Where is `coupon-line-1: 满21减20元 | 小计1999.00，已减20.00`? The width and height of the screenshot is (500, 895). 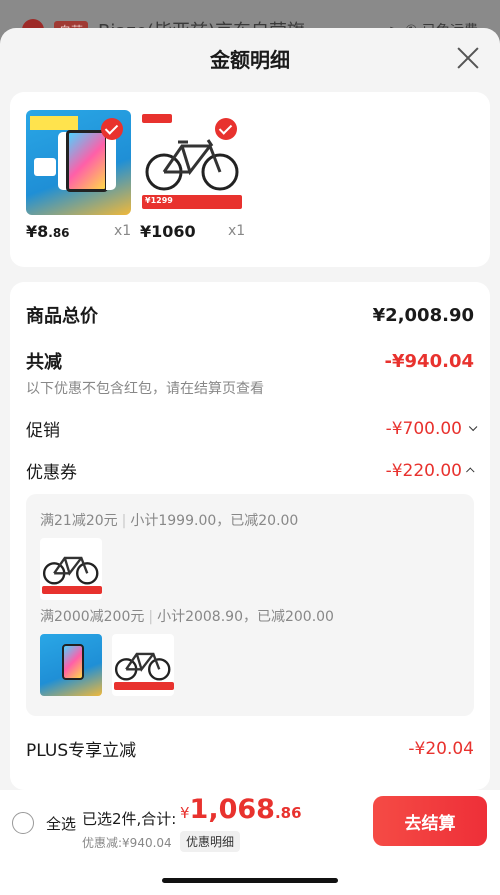 coupon-line-1: 满21减20元 | 小计1999.00，已减20.00 is located at coordinates (169, 521).